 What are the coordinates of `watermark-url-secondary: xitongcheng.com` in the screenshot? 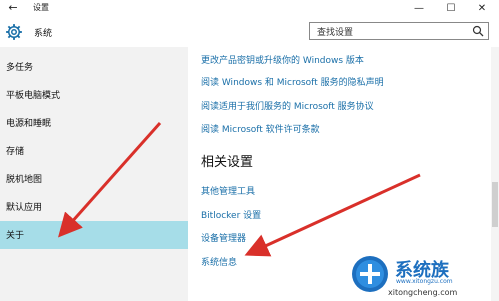 It's located at (423, 292).